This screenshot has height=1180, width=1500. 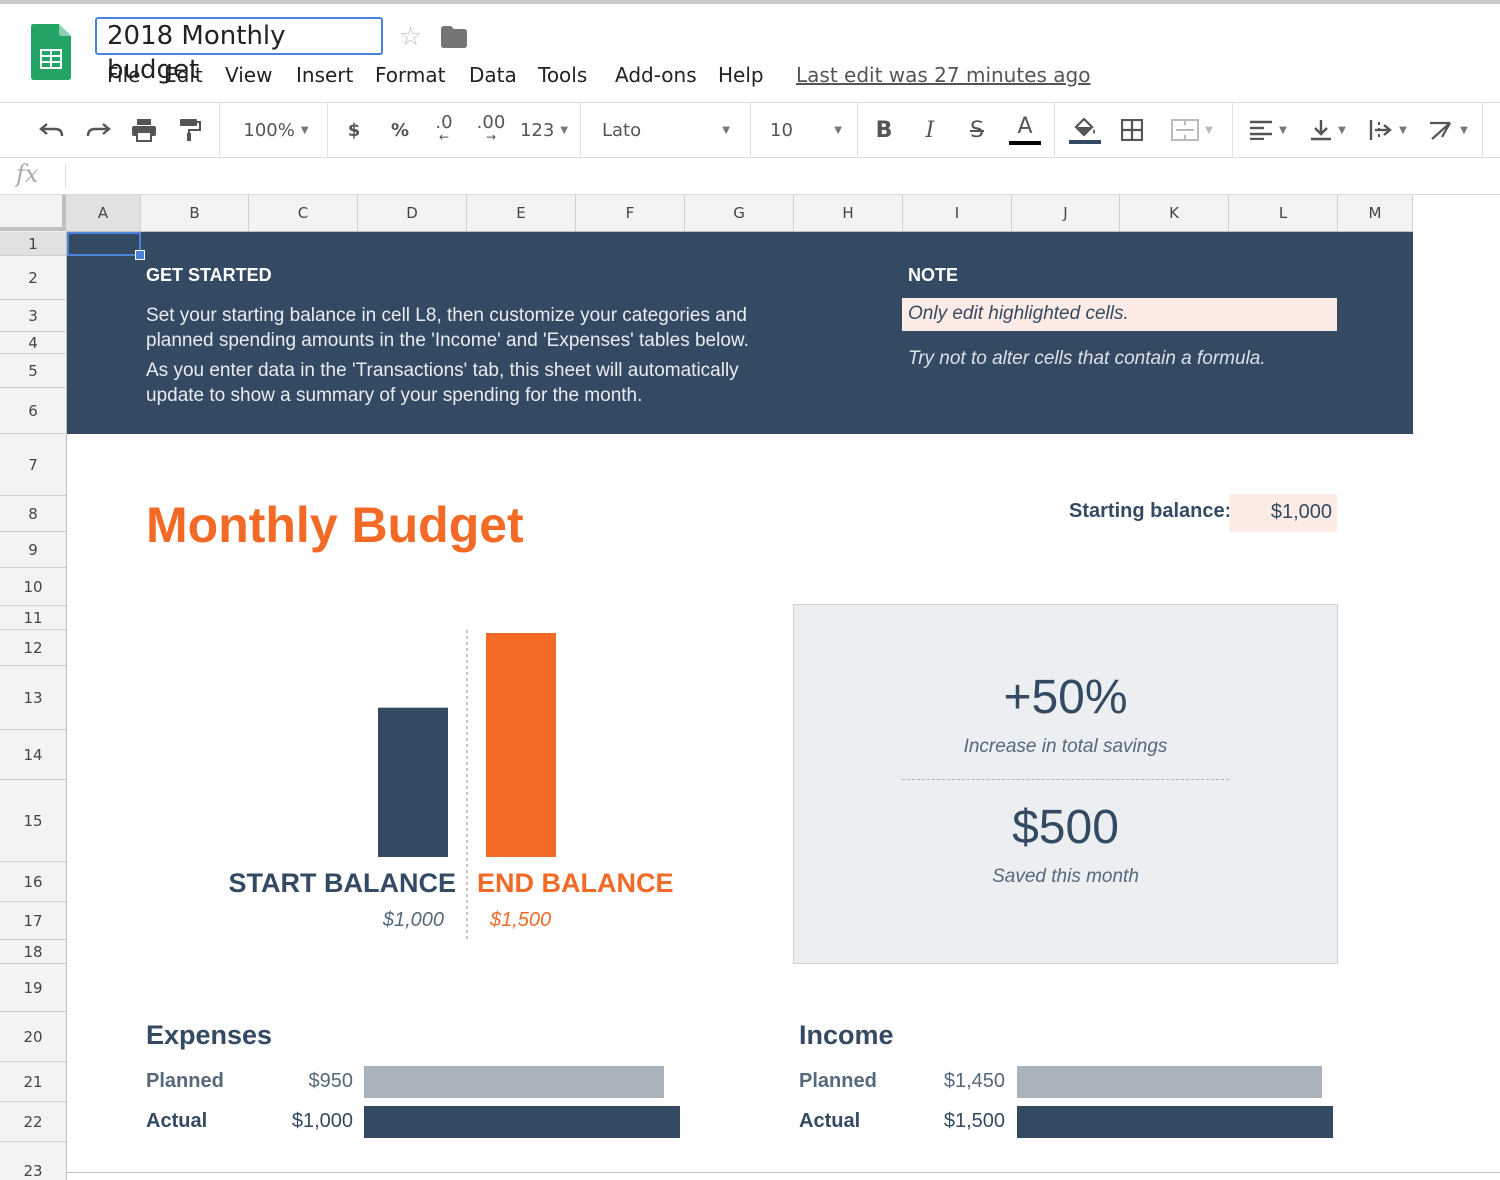 I want to click on font-select: Lato ▼, so click(x=665, y=130).